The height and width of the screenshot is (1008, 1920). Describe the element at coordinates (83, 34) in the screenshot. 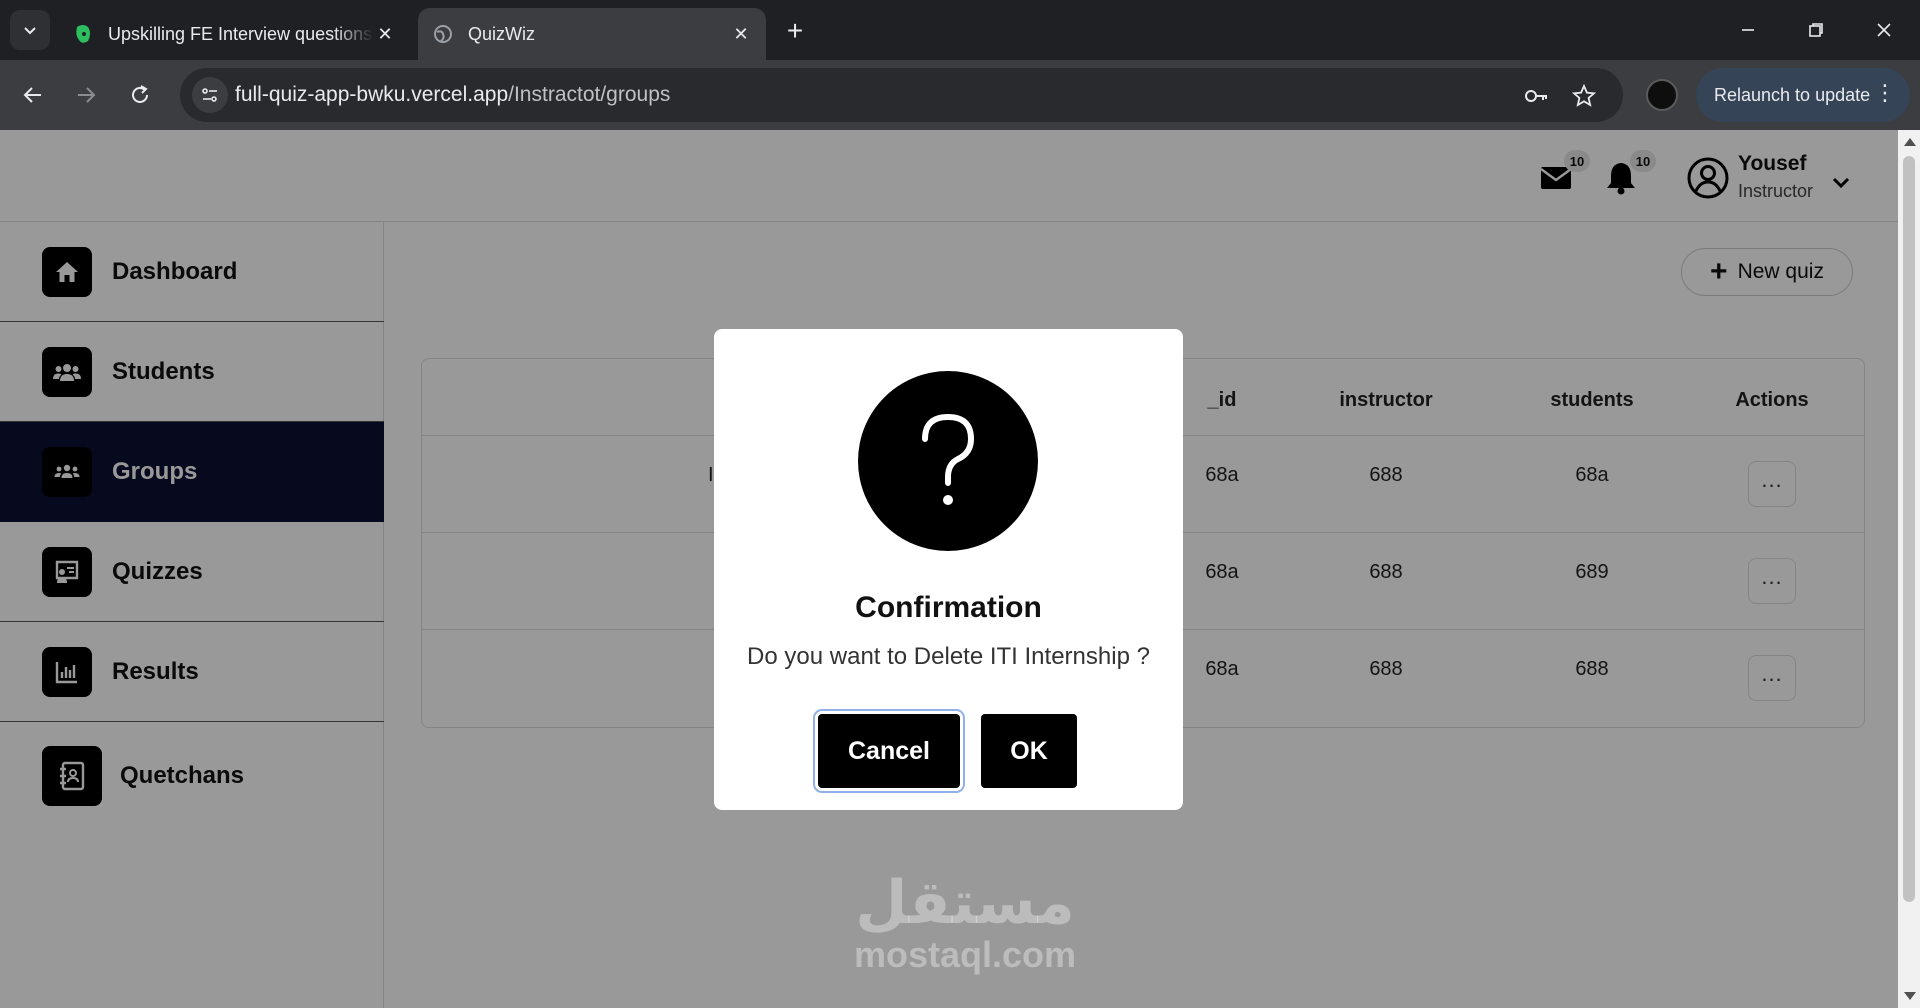

I see `evernote-icon` at that location.